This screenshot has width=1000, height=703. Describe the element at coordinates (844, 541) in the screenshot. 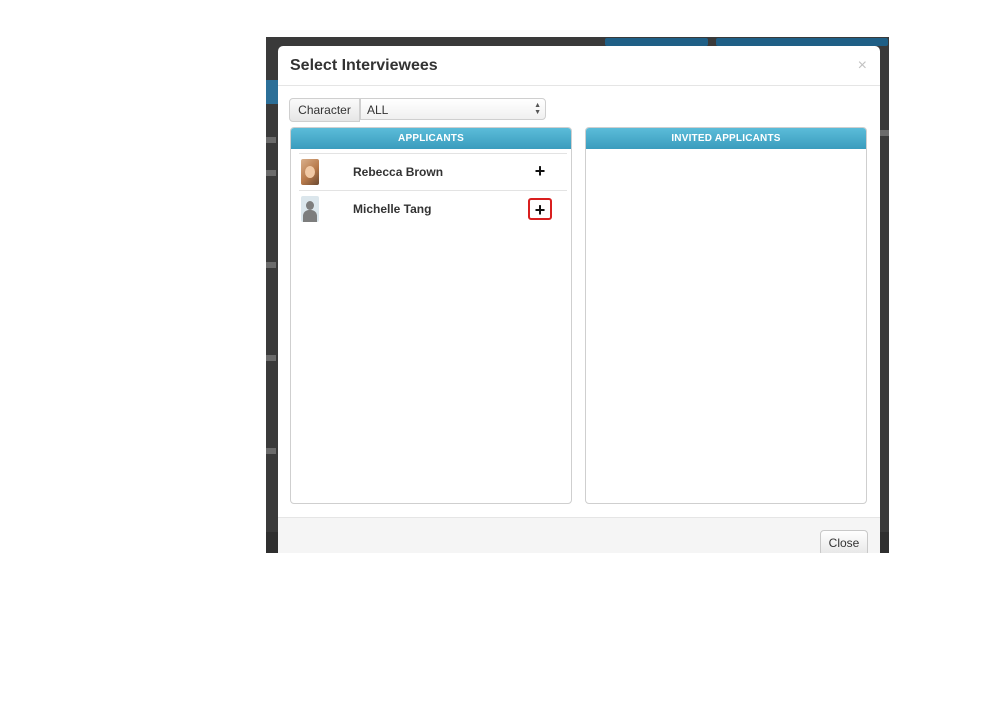

I see `close-button: Close` at that location.